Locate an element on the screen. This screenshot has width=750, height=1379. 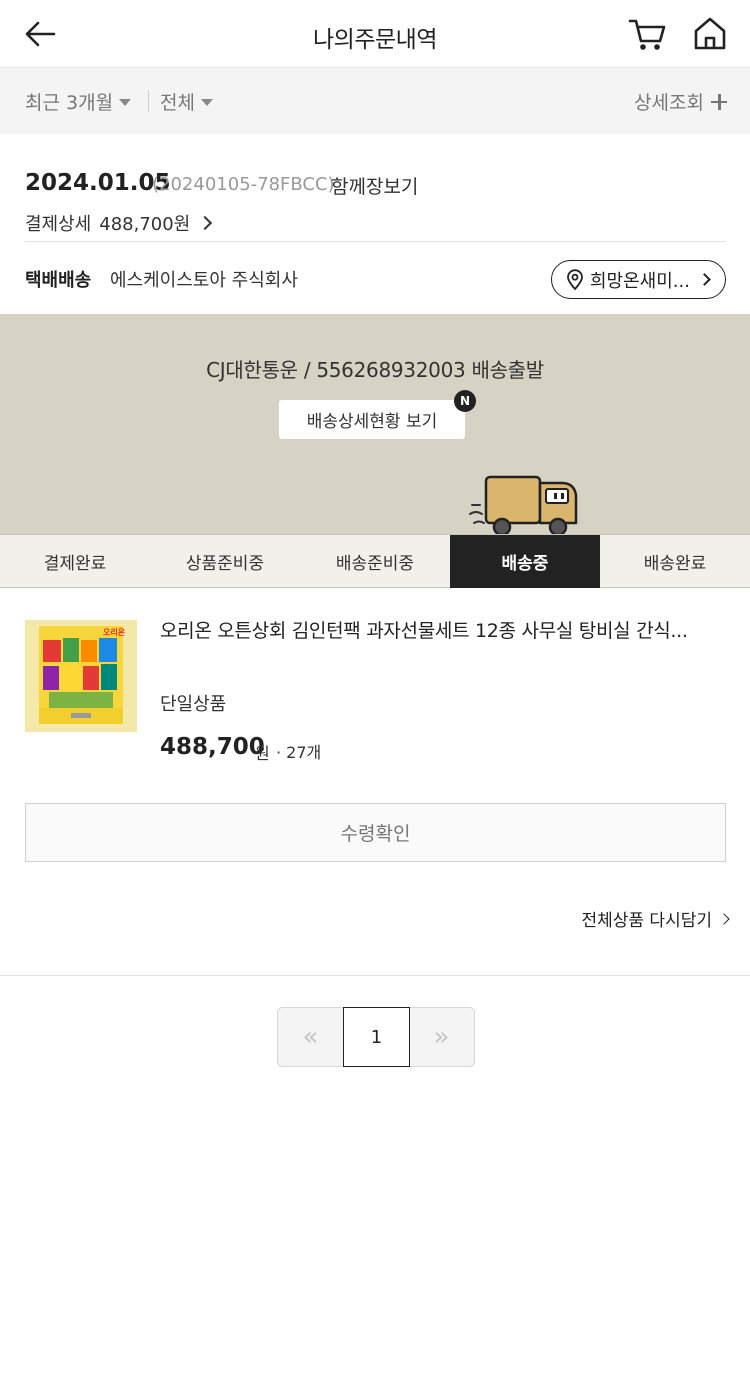
order-date: 2024.01.05 is located at coordinates (98, 183).